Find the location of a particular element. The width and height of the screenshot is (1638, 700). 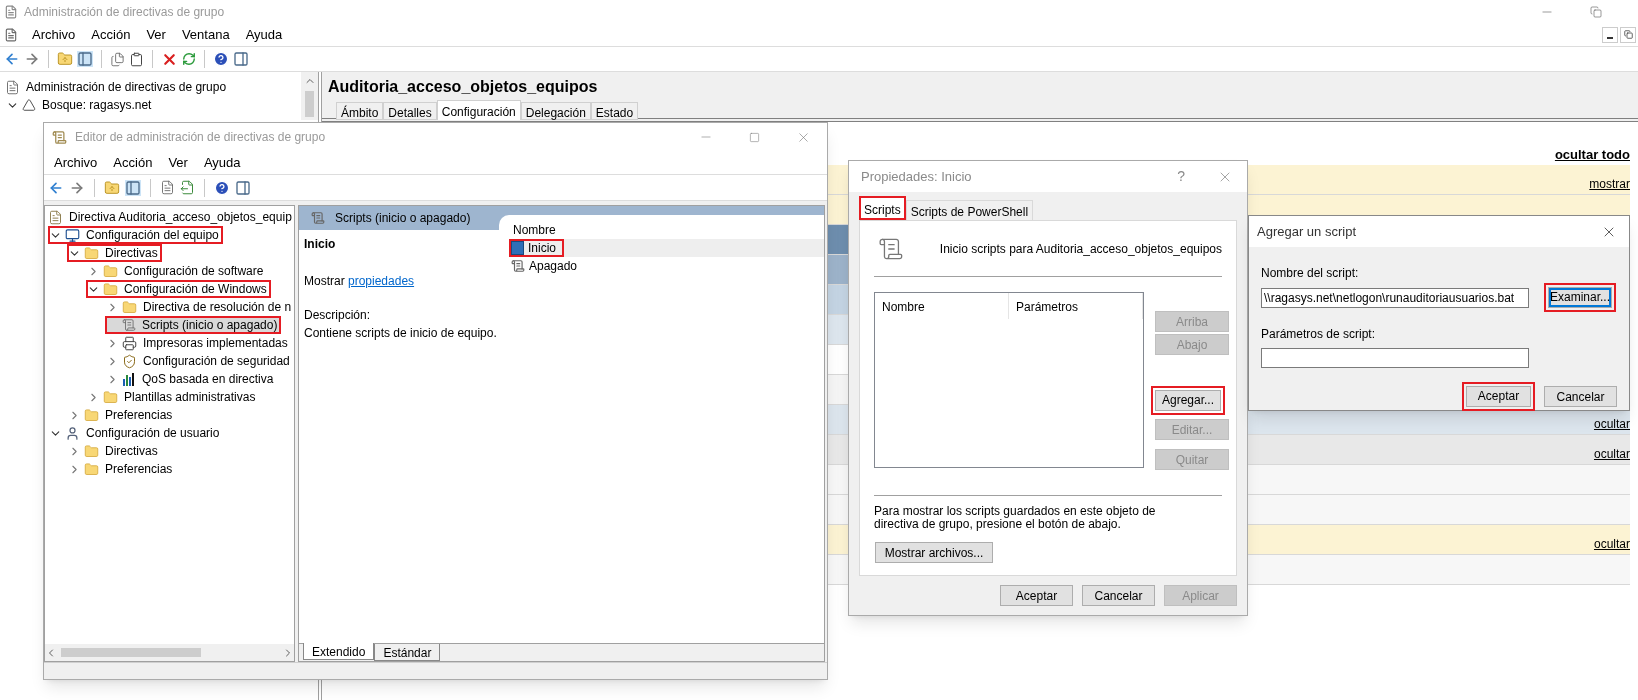

tab: Ámbito is located at coordinates (360, 111).